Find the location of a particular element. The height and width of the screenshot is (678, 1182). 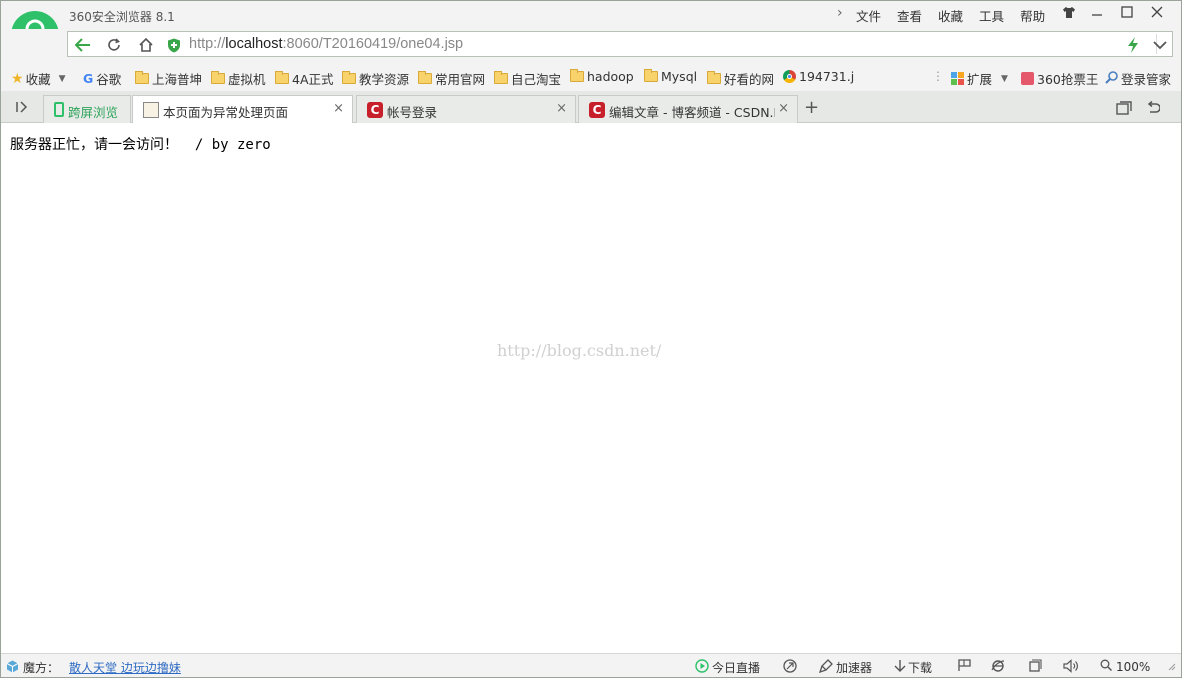

accelerator-button: 加速器 is located at coordinates (845, 667).